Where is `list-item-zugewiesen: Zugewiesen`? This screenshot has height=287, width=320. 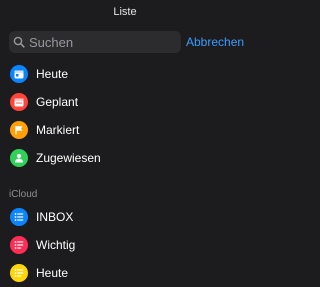
list-item-zugewiesen: Zugewiesen is located at coordinates (125, 158).